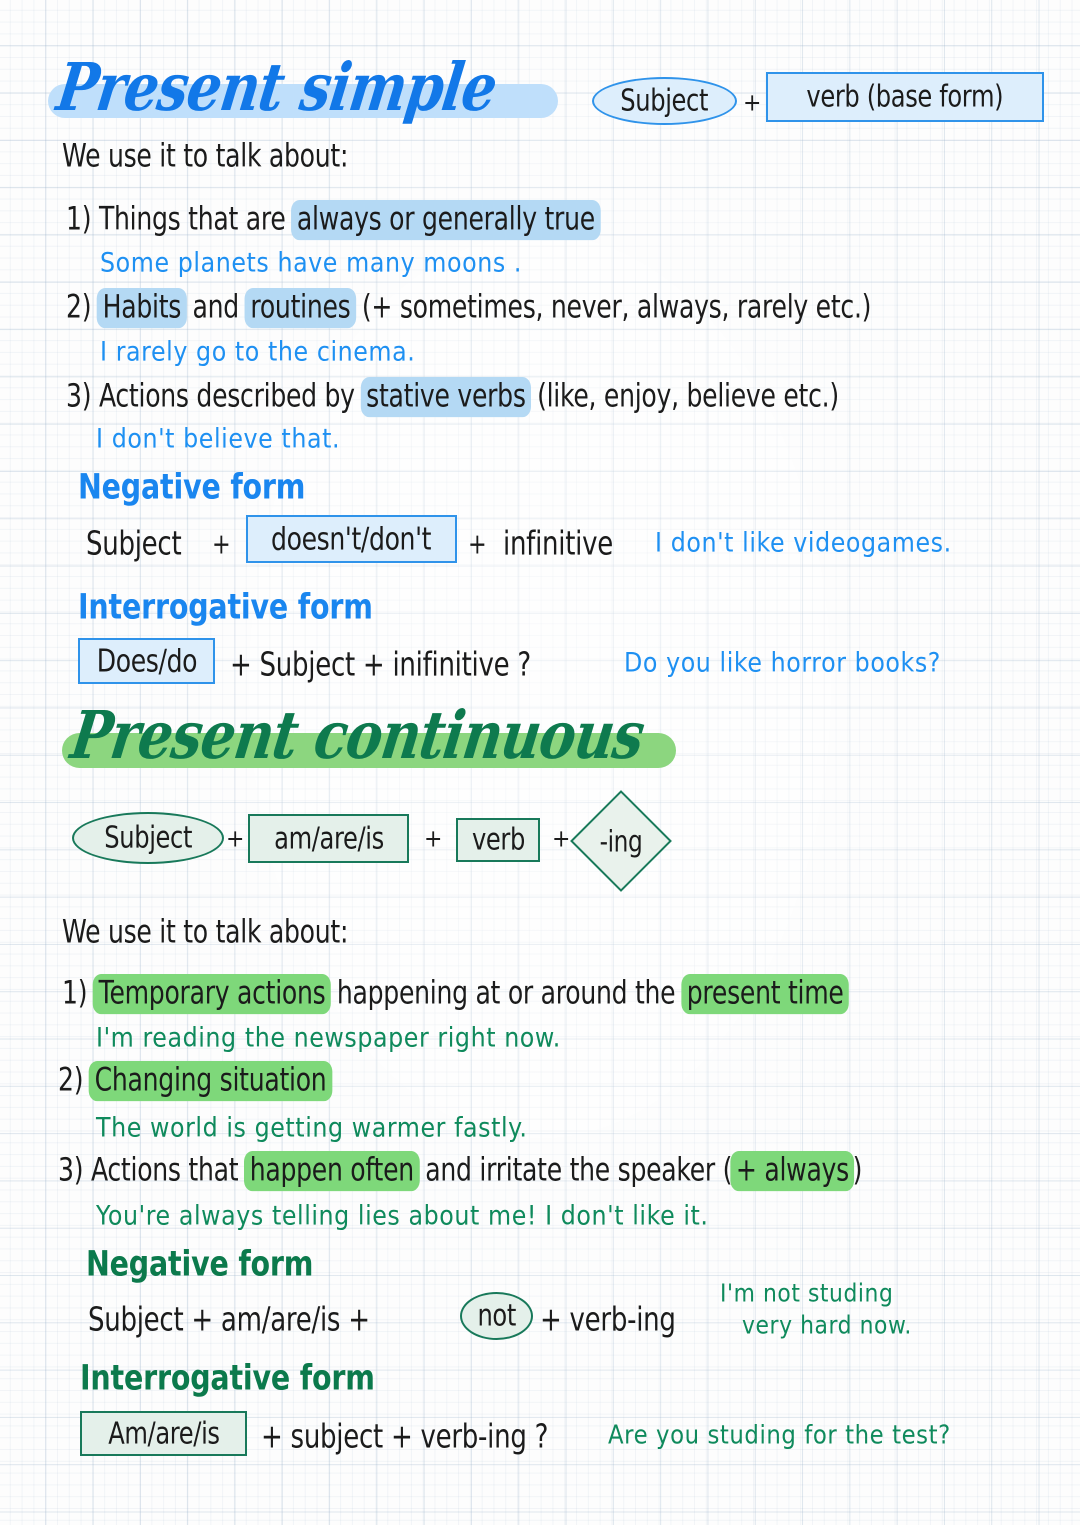 Image resolution: width=1080 pixels, height=1525 pixels. I want to click on present-simple-interrogative-box: Does/do, so click(146, 661).